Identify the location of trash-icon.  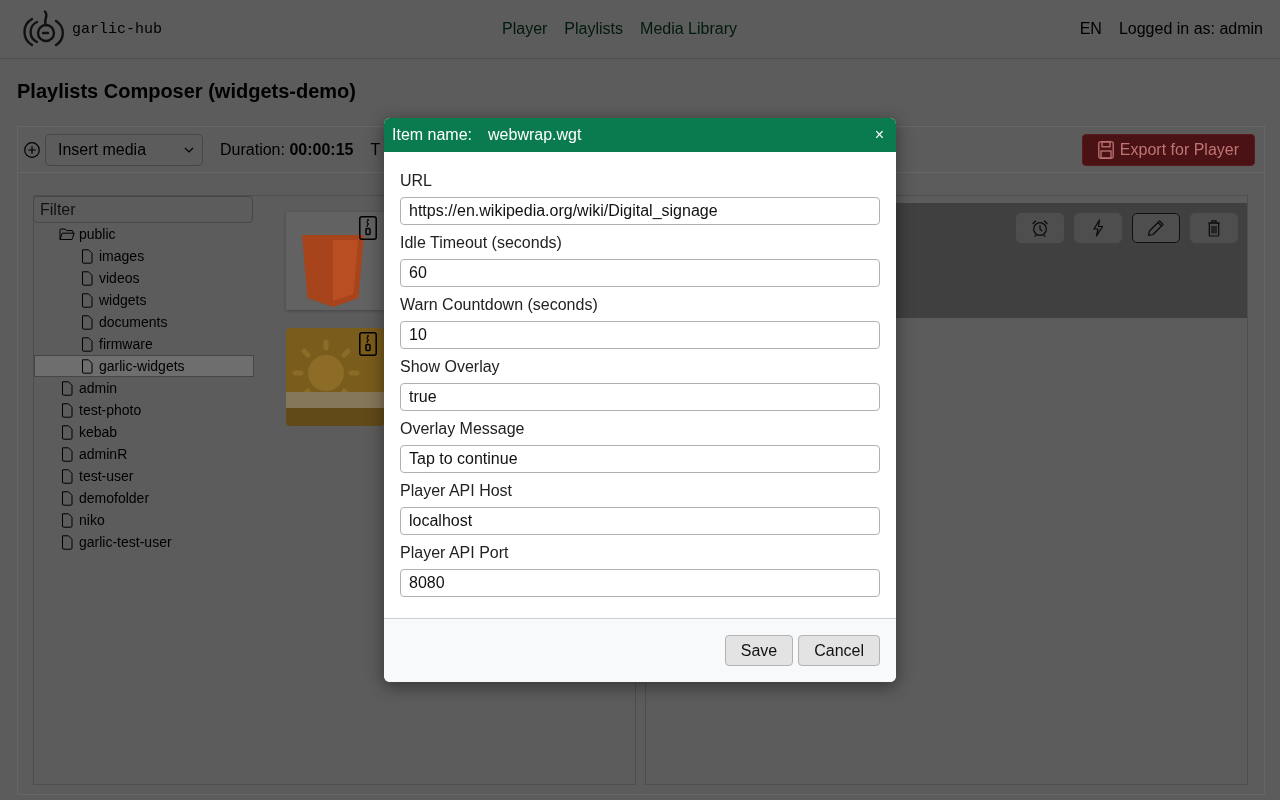
(1214, 228).